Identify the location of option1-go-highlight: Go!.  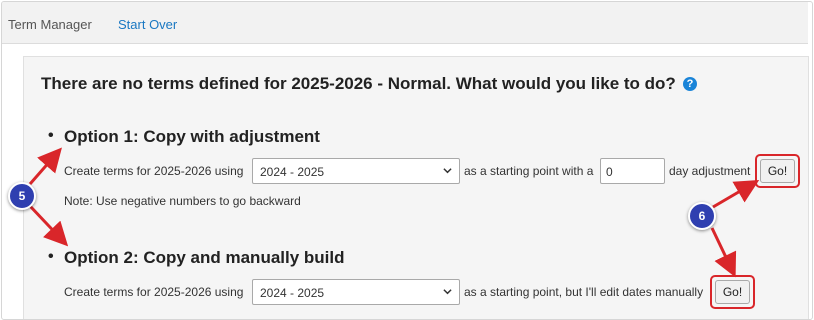
(777, 171).